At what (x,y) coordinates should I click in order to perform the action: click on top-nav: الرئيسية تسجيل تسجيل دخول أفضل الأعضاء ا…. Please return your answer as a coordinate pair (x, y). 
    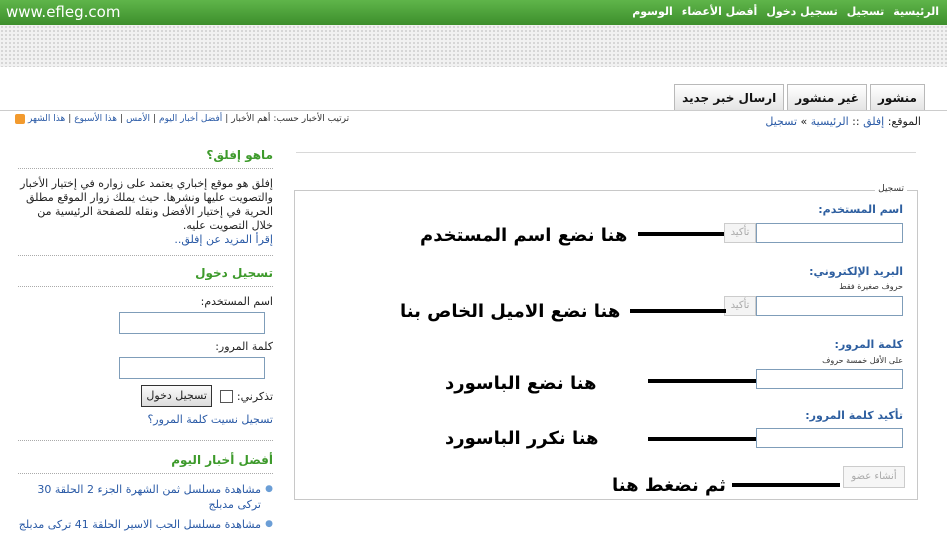
    Looking at the image, I should click on (785, 11).